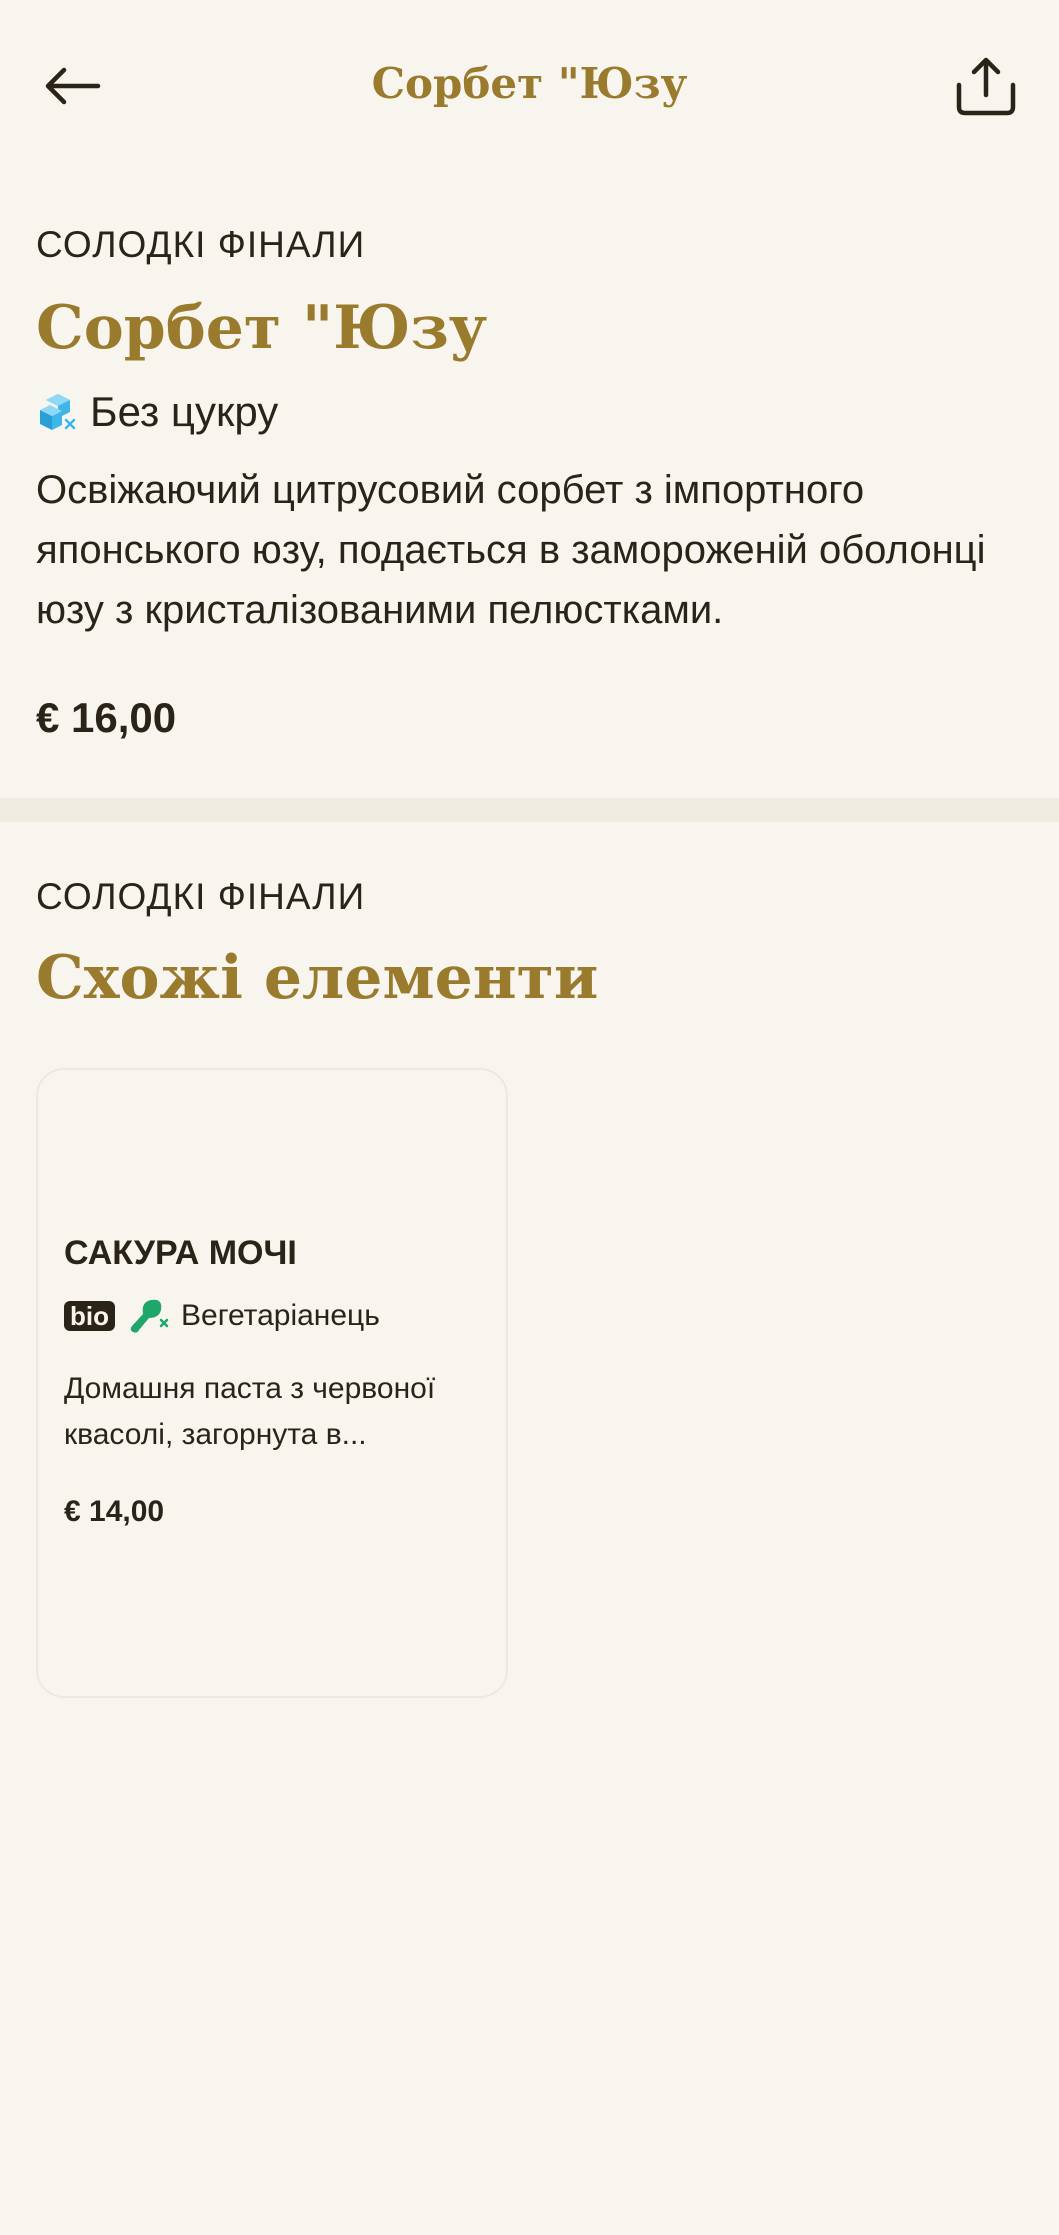 This screenshot has width=1059, height=2235. I want to click on share-icon, so click(986, 86).